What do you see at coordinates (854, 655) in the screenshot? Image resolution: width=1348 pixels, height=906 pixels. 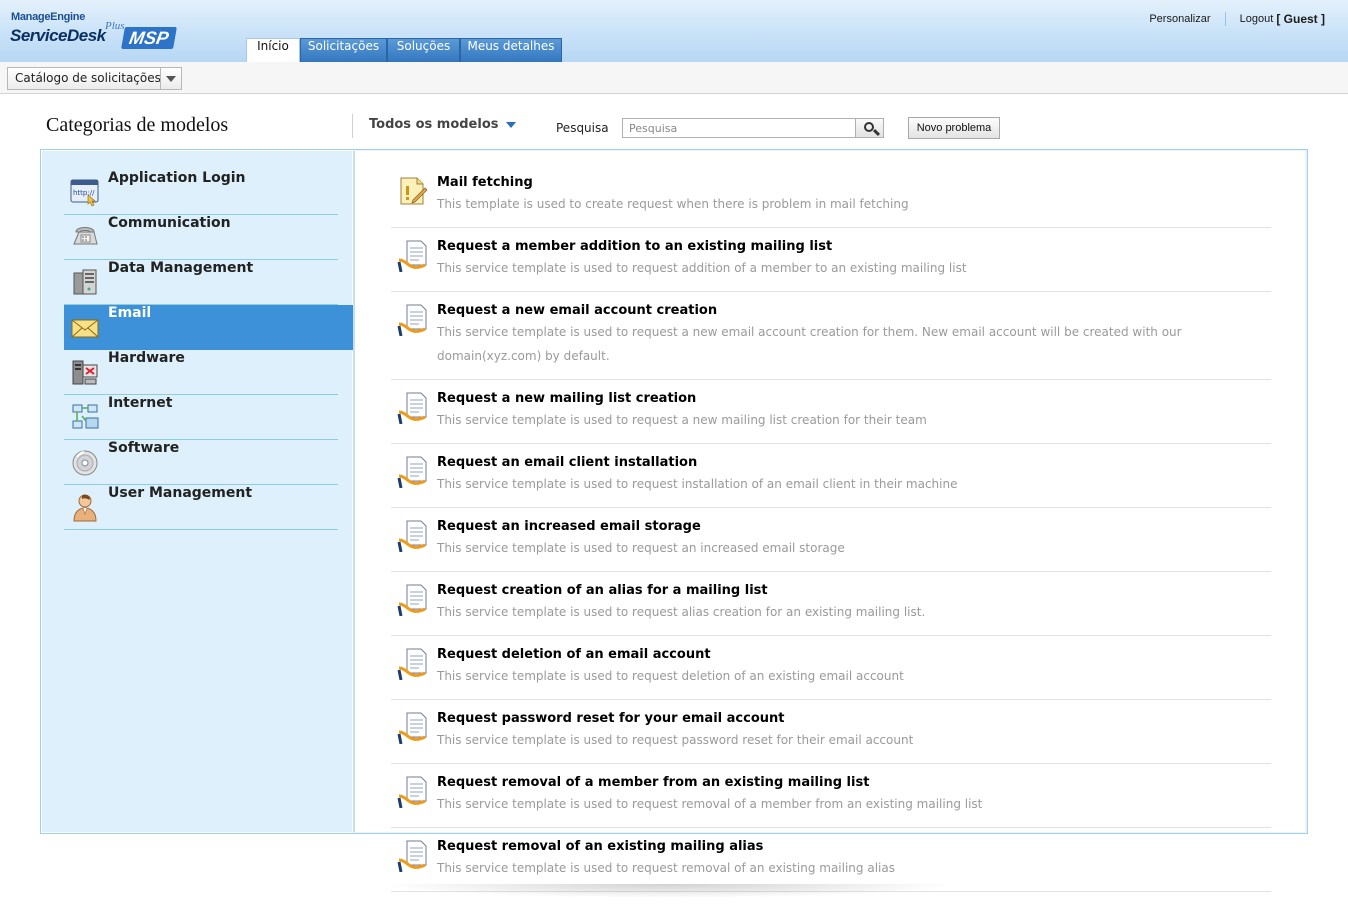 I see `template-title: Request deletion of an email account` at bounding box center [854, 655].